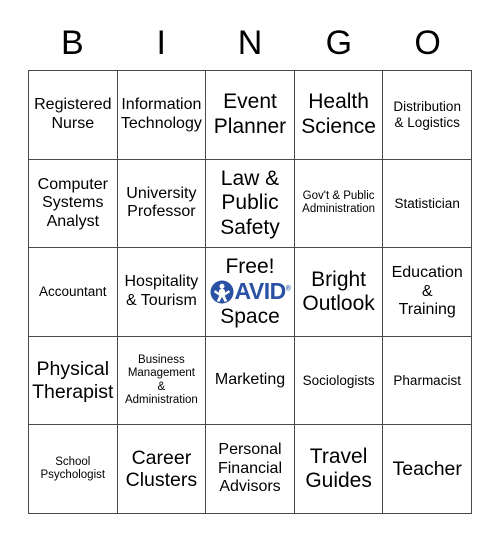 The height and width of the screenshot is (544, 500). I want to click on bingo-cell: Hospitality & Tourism, so click(162, 292).